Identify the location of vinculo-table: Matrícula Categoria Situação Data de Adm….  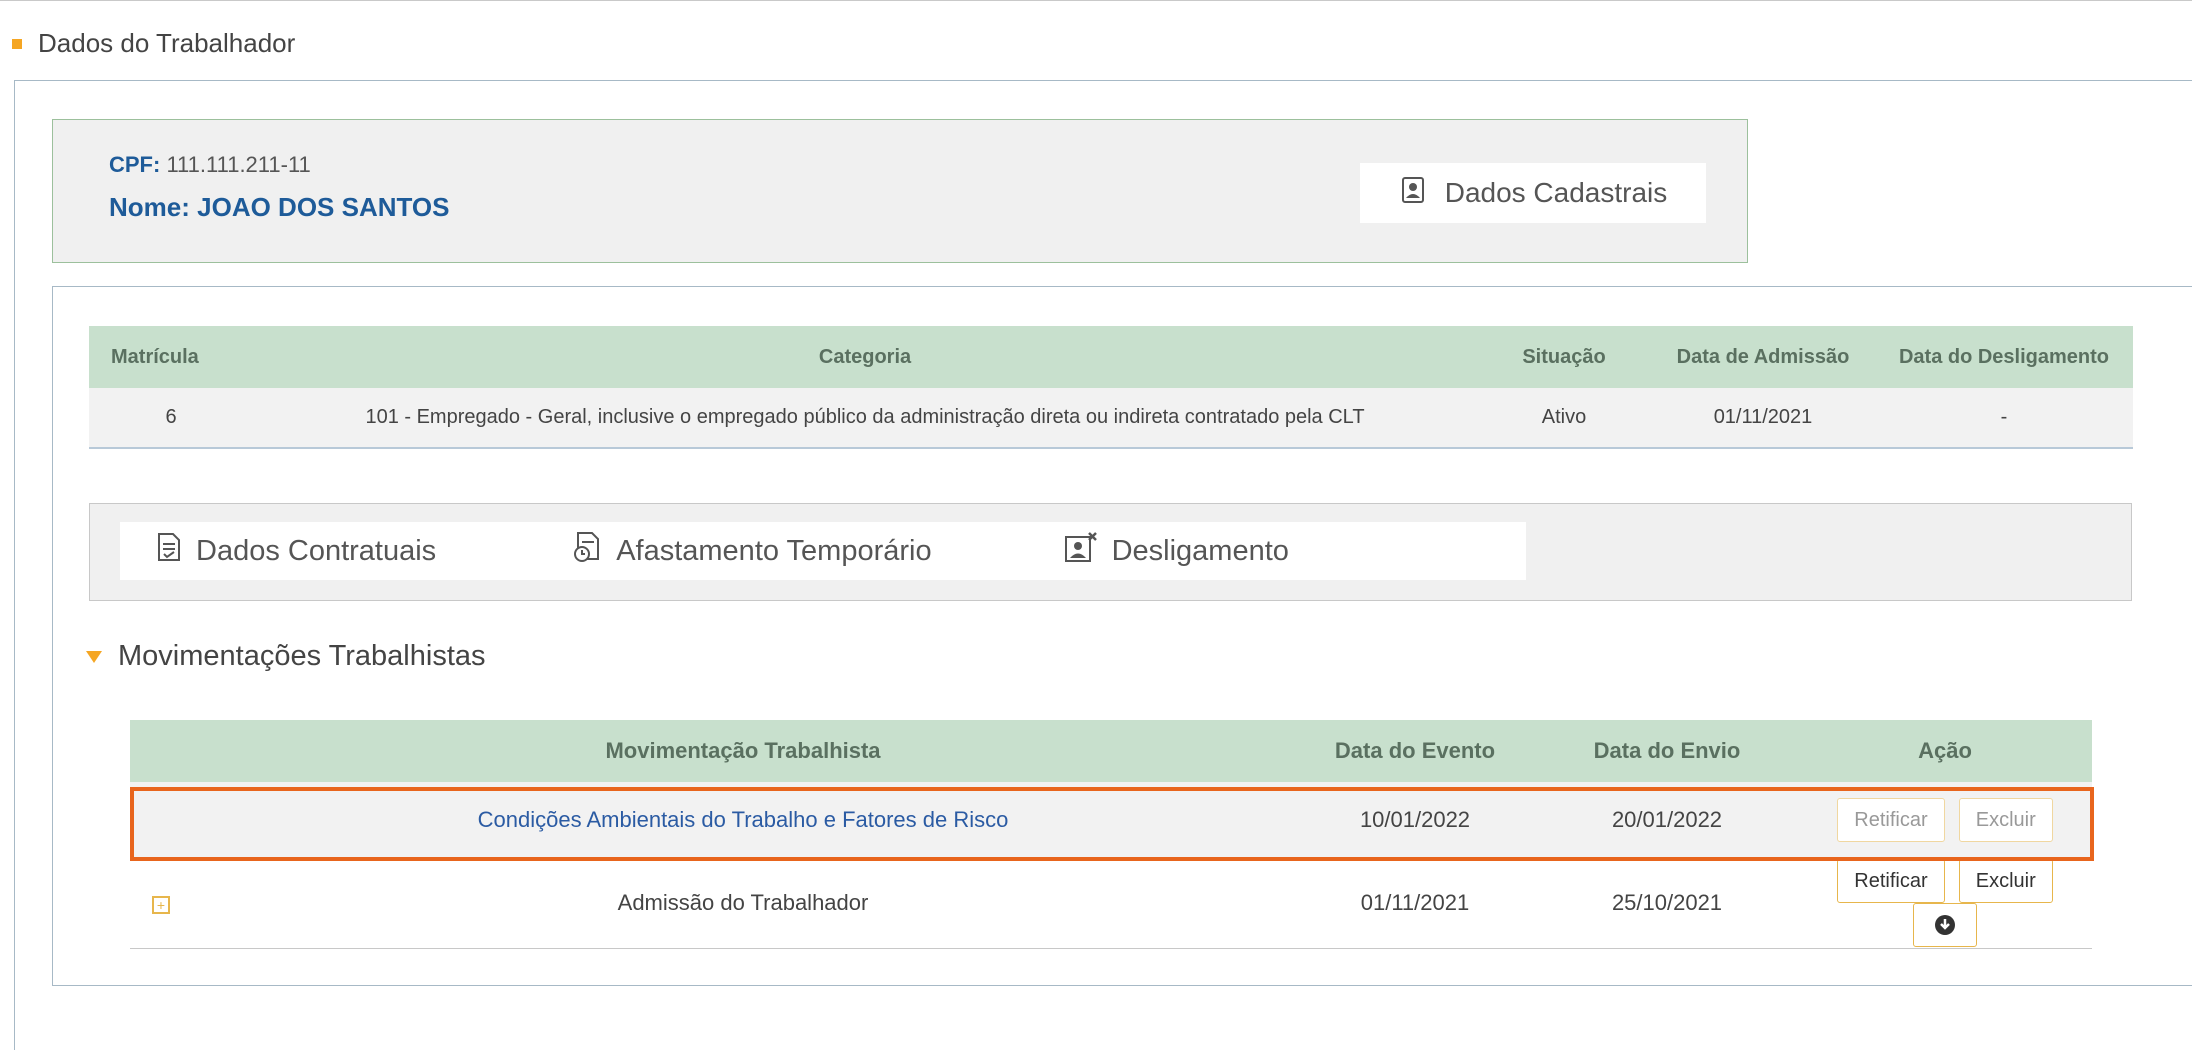
(1111, 387).